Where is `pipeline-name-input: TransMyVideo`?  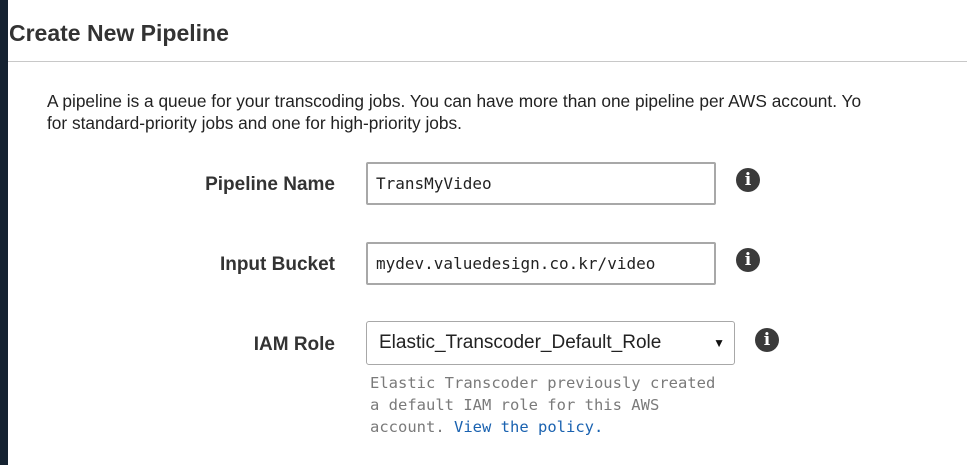 pipeline-name-input: TransMyVideo is located at coordinates (541, 183).